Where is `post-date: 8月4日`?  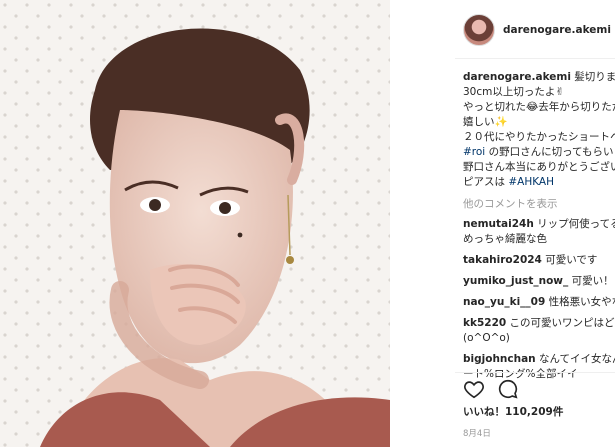 post-date: 8月4日 is located at coordinates (477, 434).